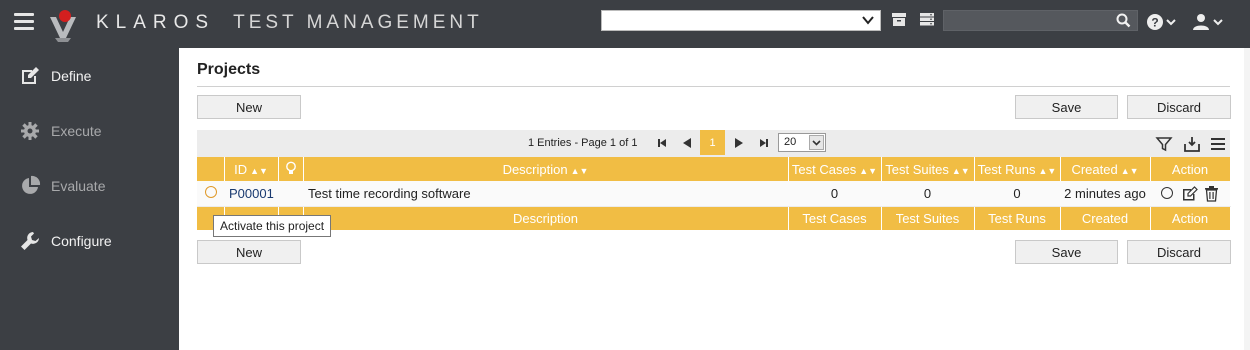 The height and width of the screenshot is (350, 1250). What do you see at coordinates (358, 22) in the screenshot?
I see `brand-secondary: TEST MANAGEMENT` at bounding box center [358, 22].